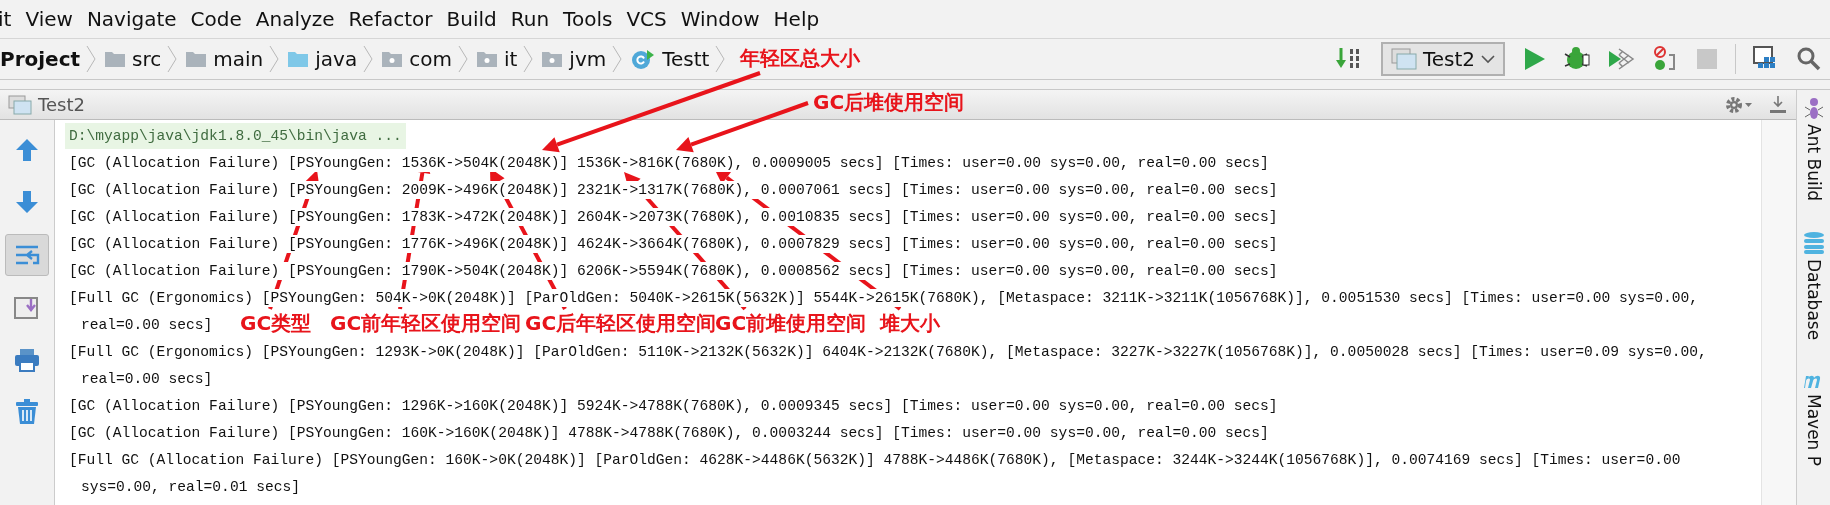 The height and width of the screenshot is (505, 1830). I want to click on hide-icon, so click(1778, 104).